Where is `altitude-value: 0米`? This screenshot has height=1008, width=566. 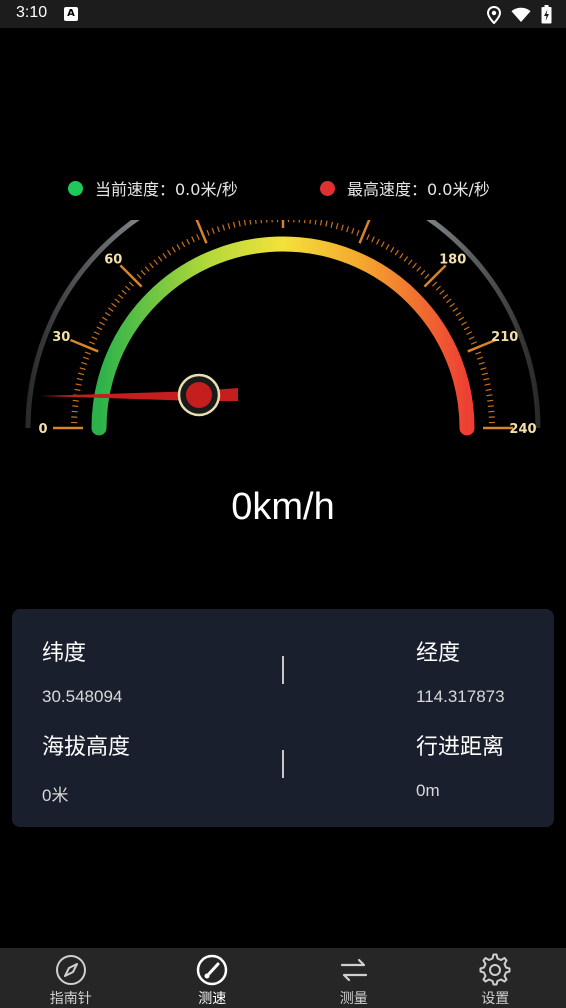 altitude-value: 0米 is located at coordinates (55, 795).